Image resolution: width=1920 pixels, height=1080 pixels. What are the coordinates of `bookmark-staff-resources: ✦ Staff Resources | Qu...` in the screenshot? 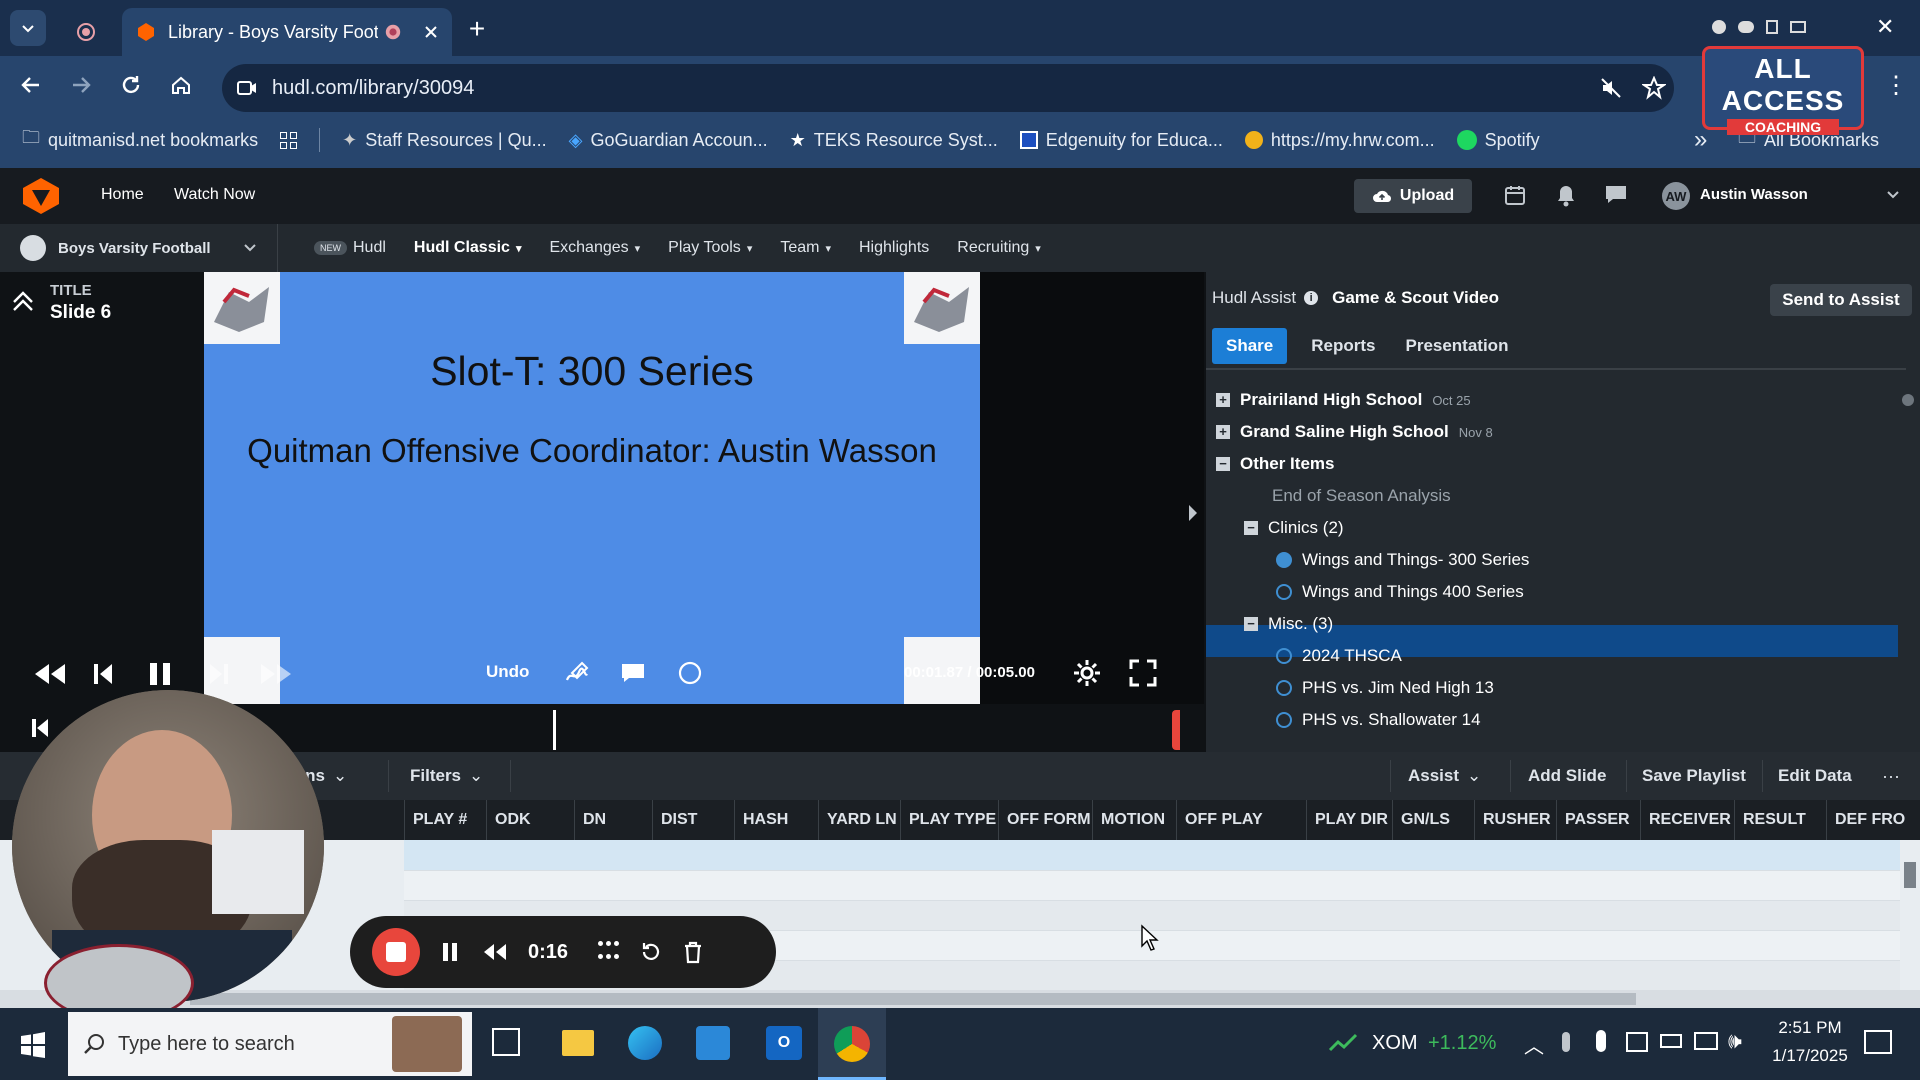 It's located at (444, 140).